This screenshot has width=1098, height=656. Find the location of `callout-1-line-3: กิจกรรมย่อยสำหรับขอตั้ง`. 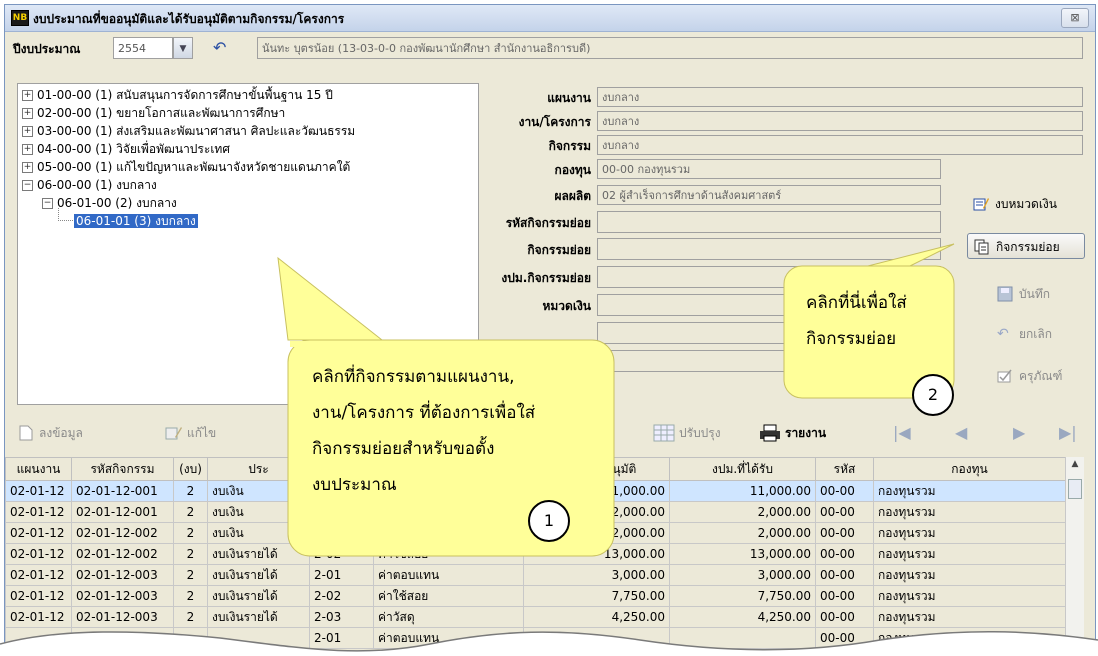

callout-1-line-3: กิจกรรมย่อยสำหรับขอตั้ง is located at coordinates (403, 449).